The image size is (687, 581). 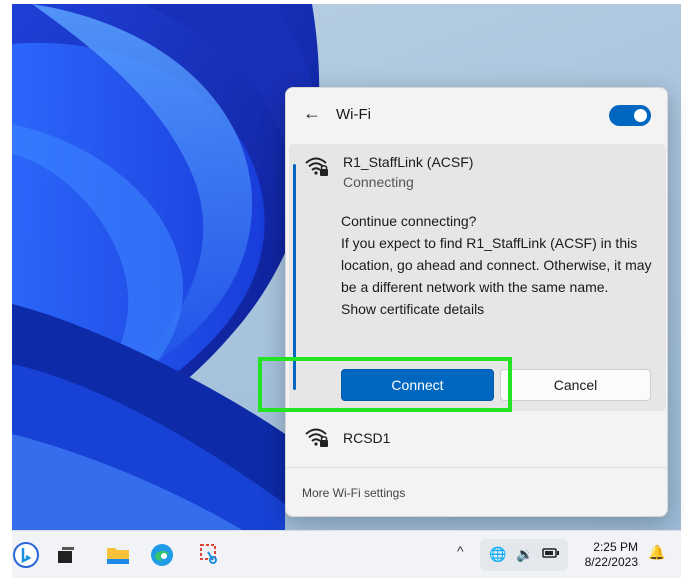 What do you see at coordinates (118, 555) in the screenshot?
I see `file-explorer-icon` at bounding box center [118, 555].